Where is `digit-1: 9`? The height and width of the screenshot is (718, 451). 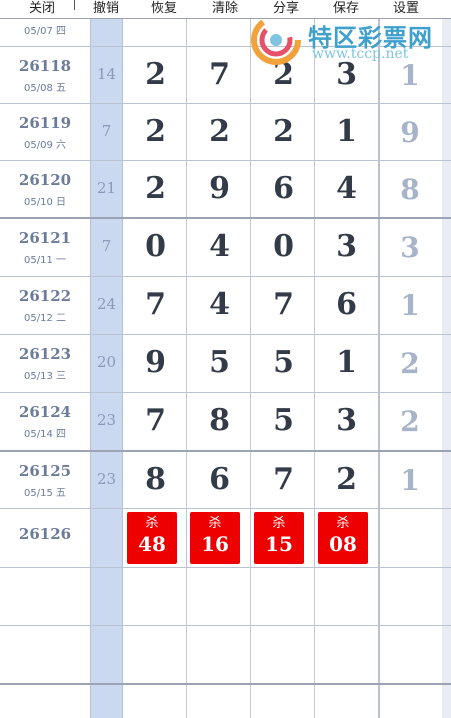 digit-1: 9 is located at coordinates (155, 362).